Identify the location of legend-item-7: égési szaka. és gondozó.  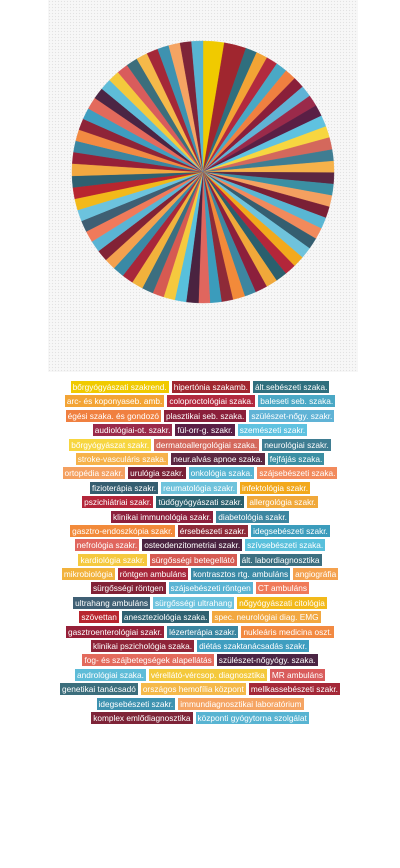
(113, 415).